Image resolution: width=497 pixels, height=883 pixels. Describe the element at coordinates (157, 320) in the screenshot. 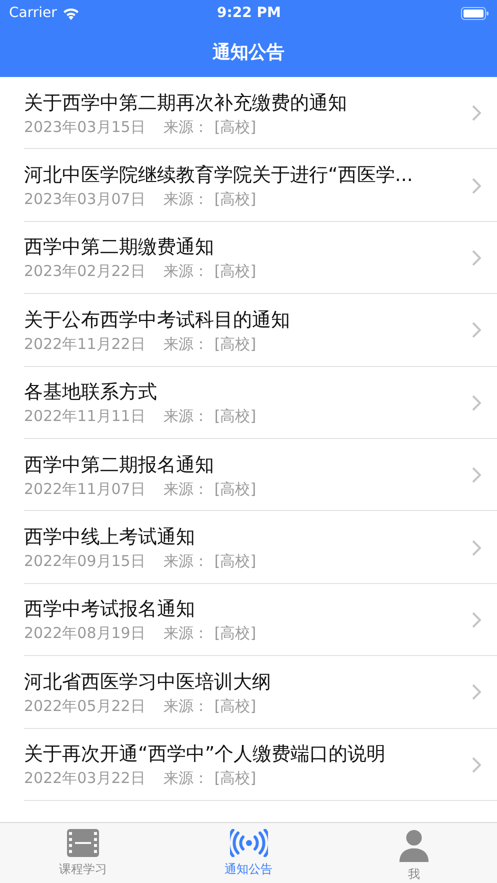

I see `notice-title: 关于公布西学中考试科目的通知` at that location.